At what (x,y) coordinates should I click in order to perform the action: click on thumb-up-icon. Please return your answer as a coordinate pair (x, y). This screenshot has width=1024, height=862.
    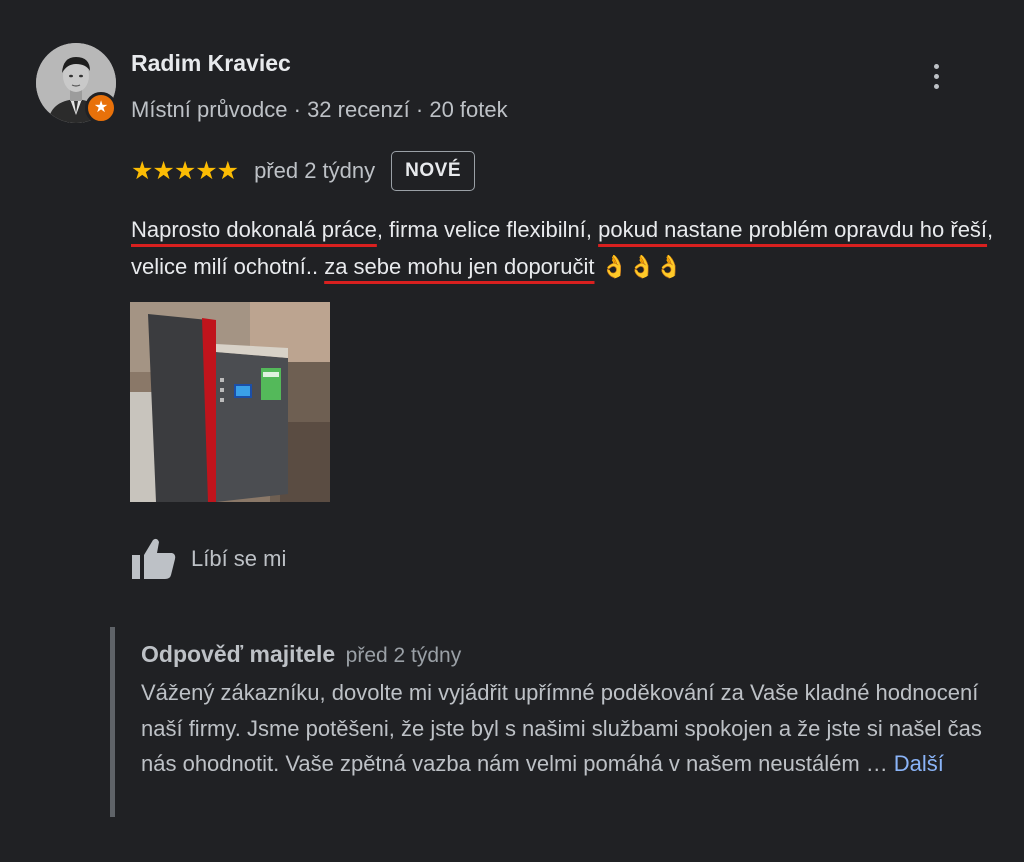
    Looking at the image, I should click on (154, 558).